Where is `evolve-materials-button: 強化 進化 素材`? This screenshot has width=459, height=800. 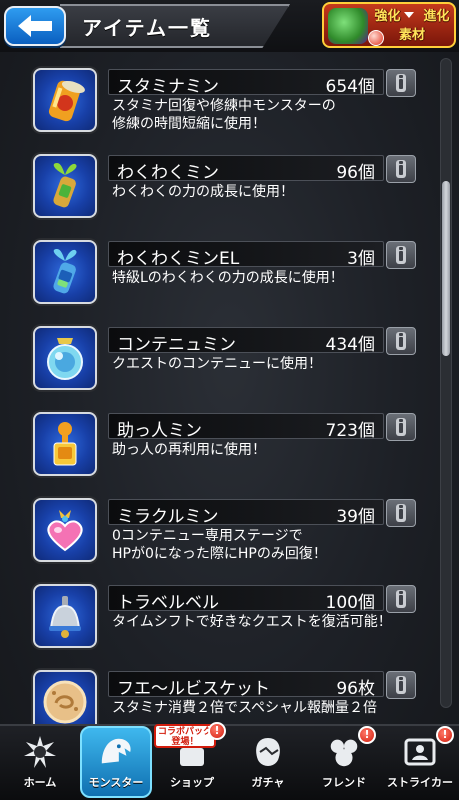
evolve-materials-button: 強化 進化 素材 is located at coordinates (389, 25).